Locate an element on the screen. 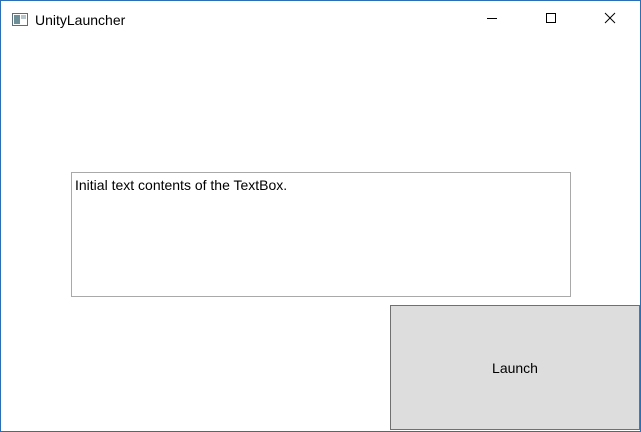  text-box-value: Initial text contents of the TextBox. is located at coordinates (181, 185).